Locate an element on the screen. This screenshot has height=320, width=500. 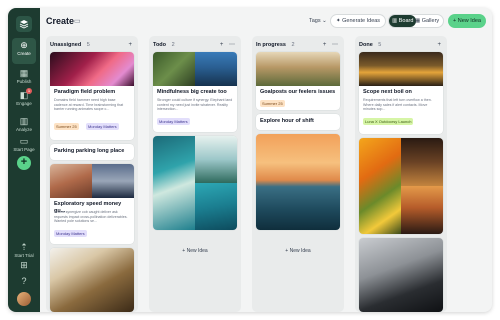
card-title: Goalposts our feelers issues is located at coordinates (298, 92).